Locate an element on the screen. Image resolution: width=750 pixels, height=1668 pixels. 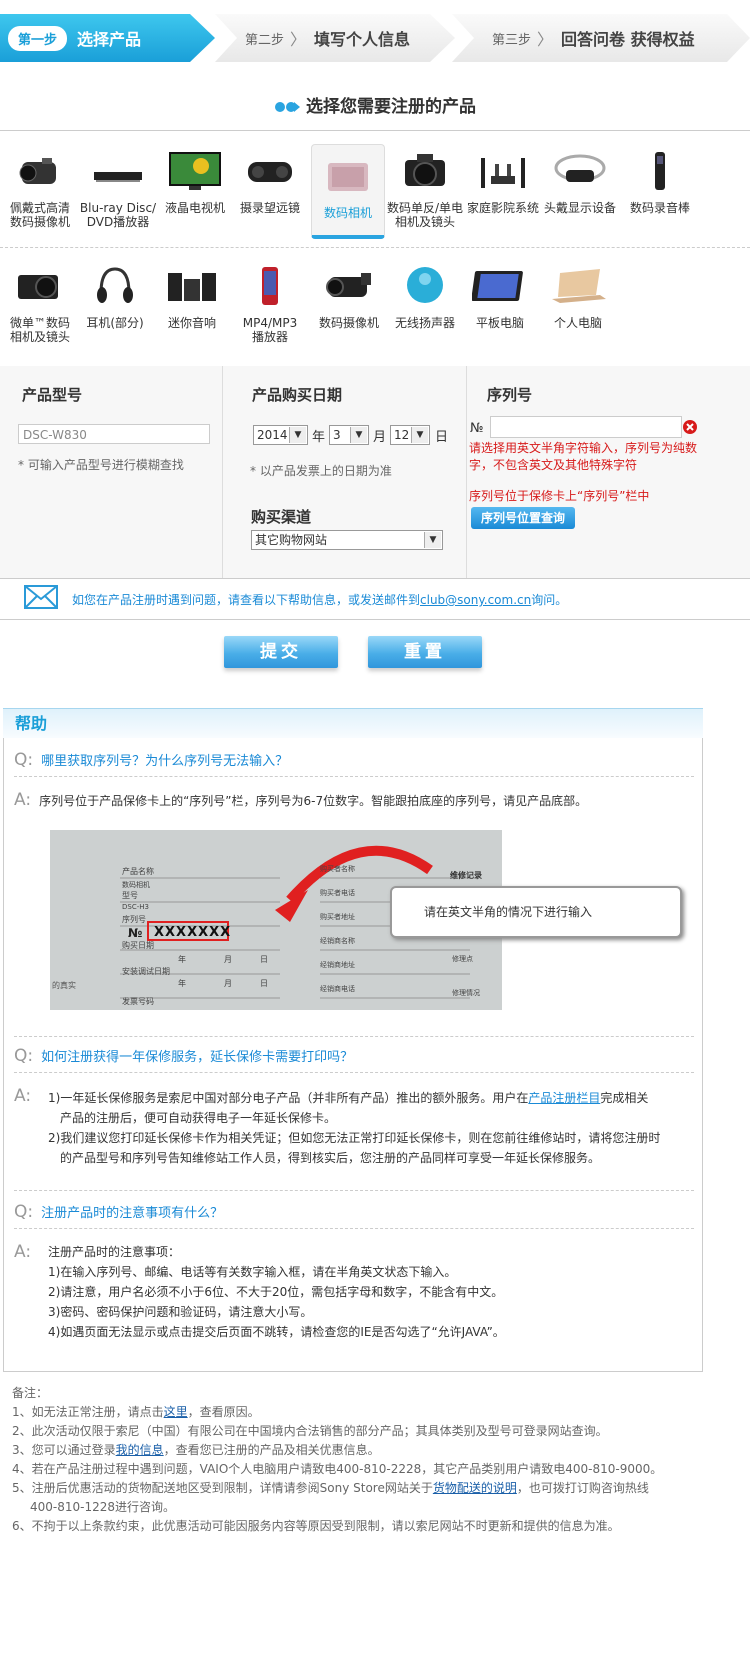
product-tablet: 平板电脑 is located at coordinates (500, 297).